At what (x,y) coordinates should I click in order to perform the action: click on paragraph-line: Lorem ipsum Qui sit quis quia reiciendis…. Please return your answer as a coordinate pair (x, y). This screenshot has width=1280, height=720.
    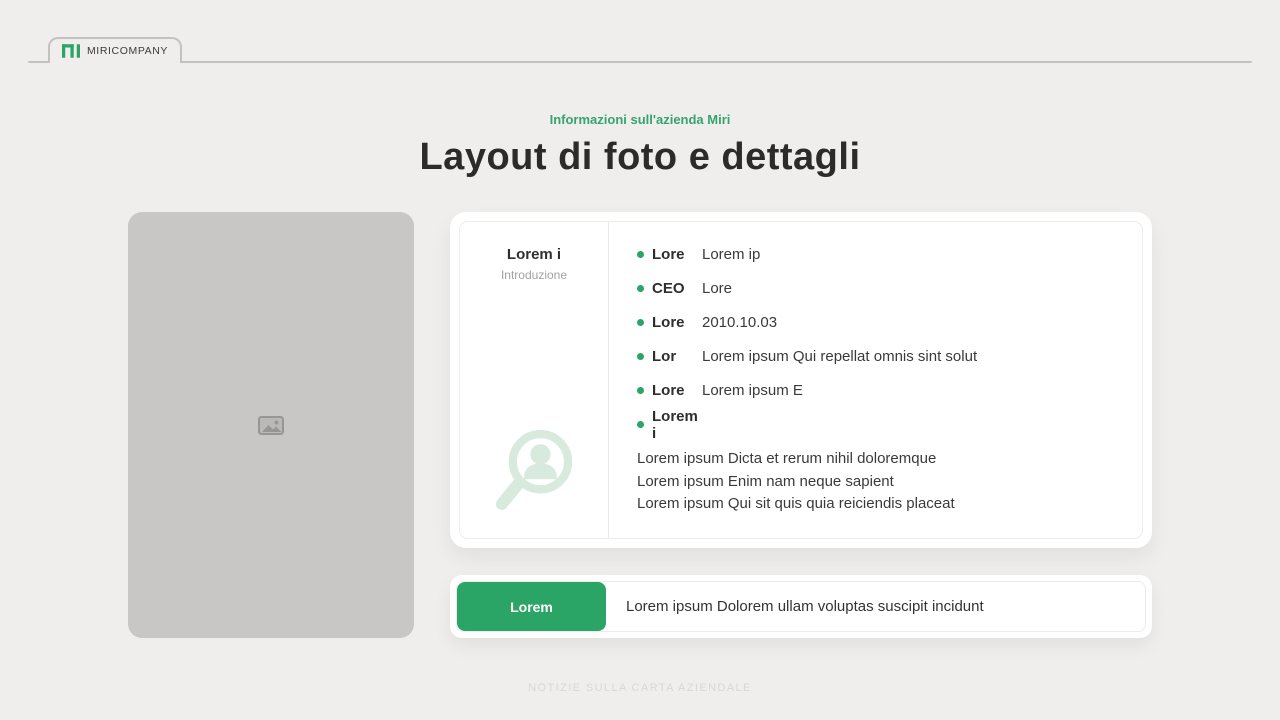
    Looking at the image, I should click on (796, 504).